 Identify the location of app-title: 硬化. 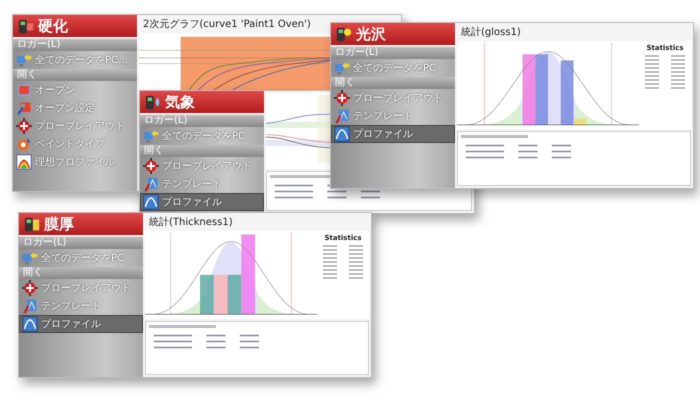
(53, 26).